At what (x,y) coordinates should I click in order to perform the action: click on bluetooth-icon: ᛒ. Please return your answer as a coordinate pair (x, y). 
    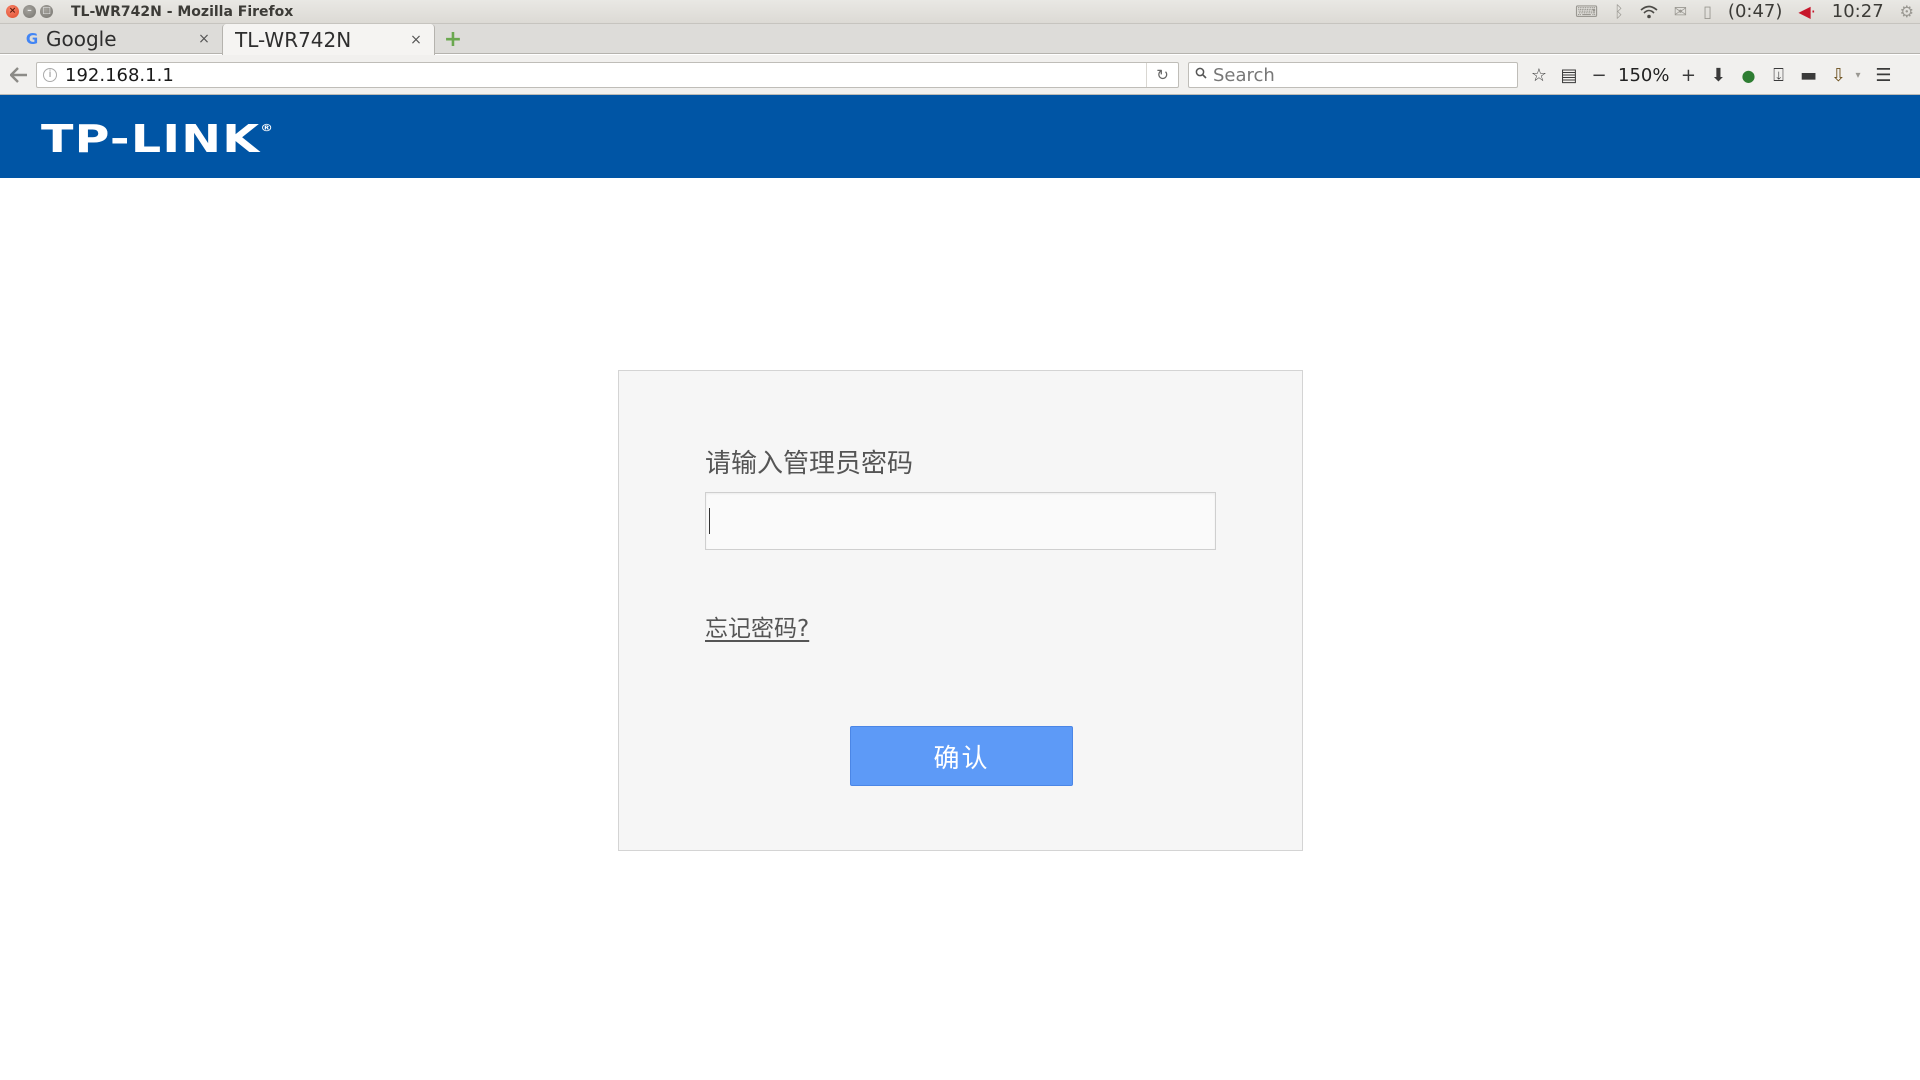
    Looking at the image, I should click on (1619, 12).